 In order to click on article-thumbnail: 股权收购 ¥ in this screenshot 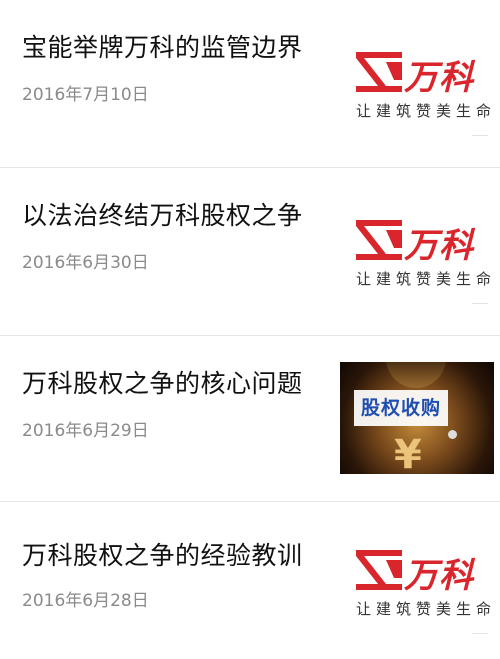, I will do `click(417, 418)`.